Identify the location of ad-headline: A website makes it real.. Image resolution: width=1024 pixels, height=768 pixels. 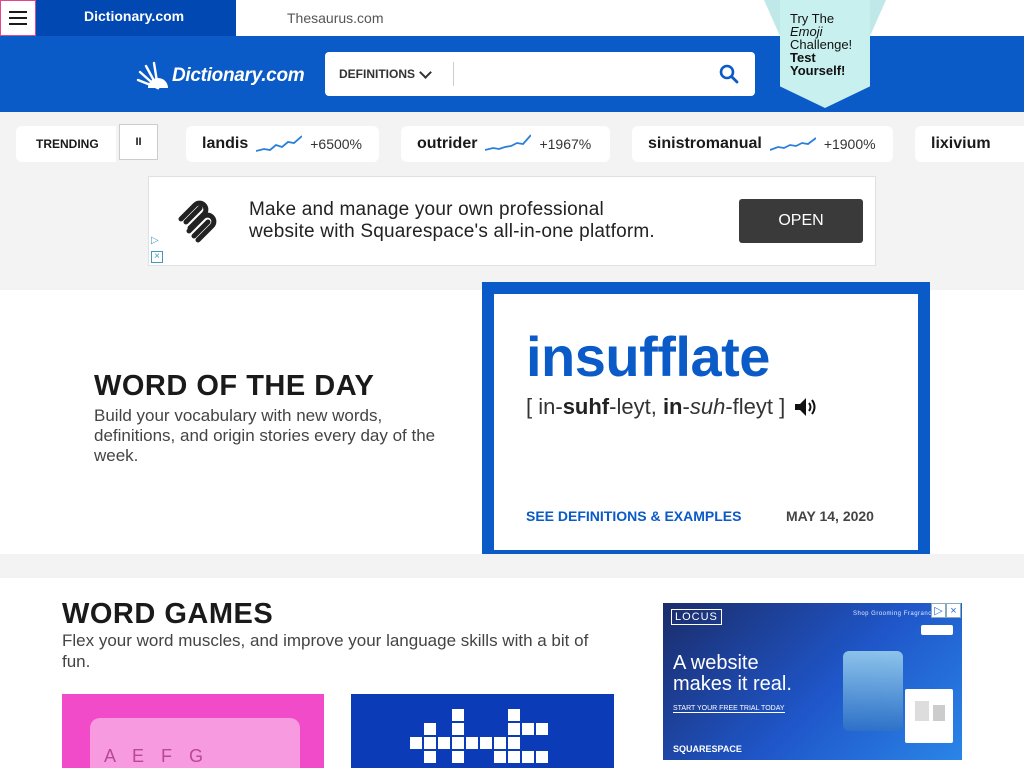
(732, 674).